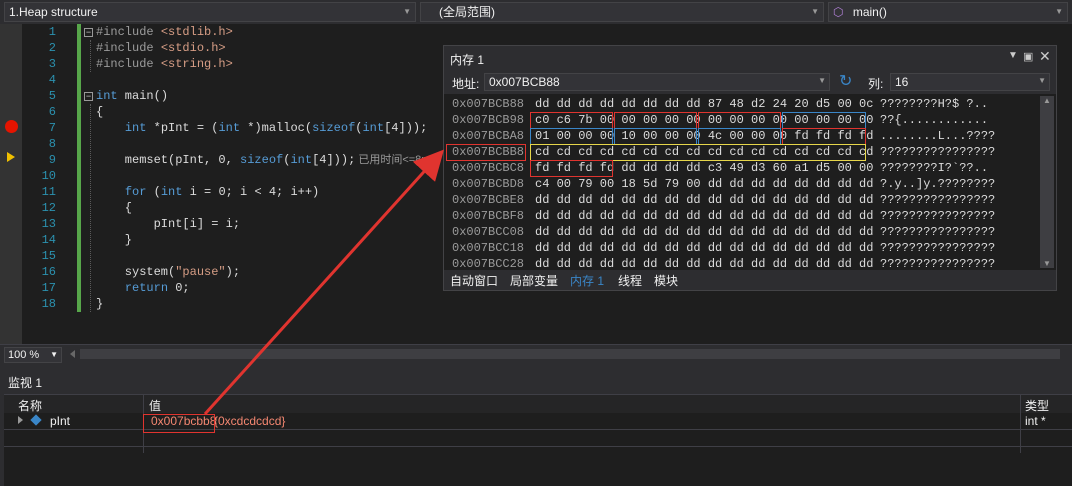 This screenshot has width=1072, height=486. I want to click on memory-address: 0x007BCBC8, so click(488, 168).